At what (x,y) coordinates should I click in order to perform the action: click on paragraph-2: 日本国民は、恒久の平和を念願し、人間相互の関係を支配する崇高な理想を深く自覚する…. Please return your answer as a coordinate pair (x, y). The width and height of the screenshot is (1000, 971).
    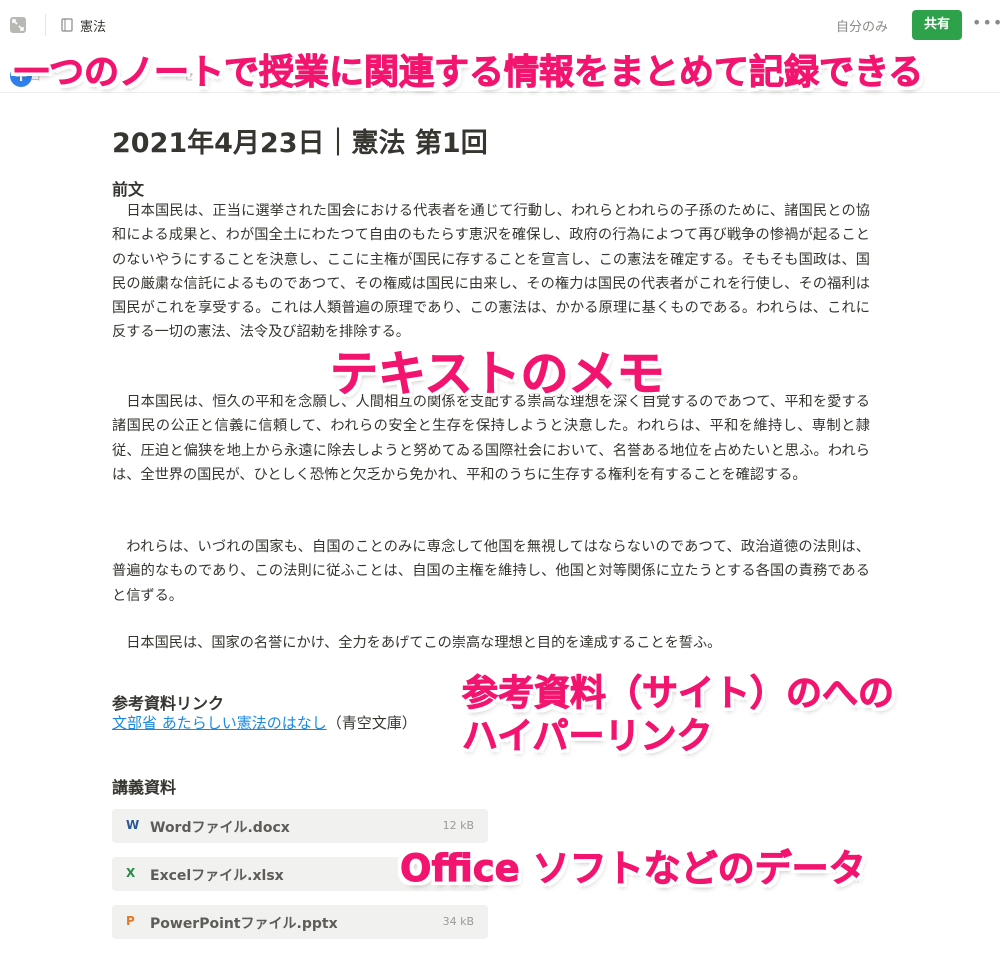
    Looking at the image, I should click on (491, 438).